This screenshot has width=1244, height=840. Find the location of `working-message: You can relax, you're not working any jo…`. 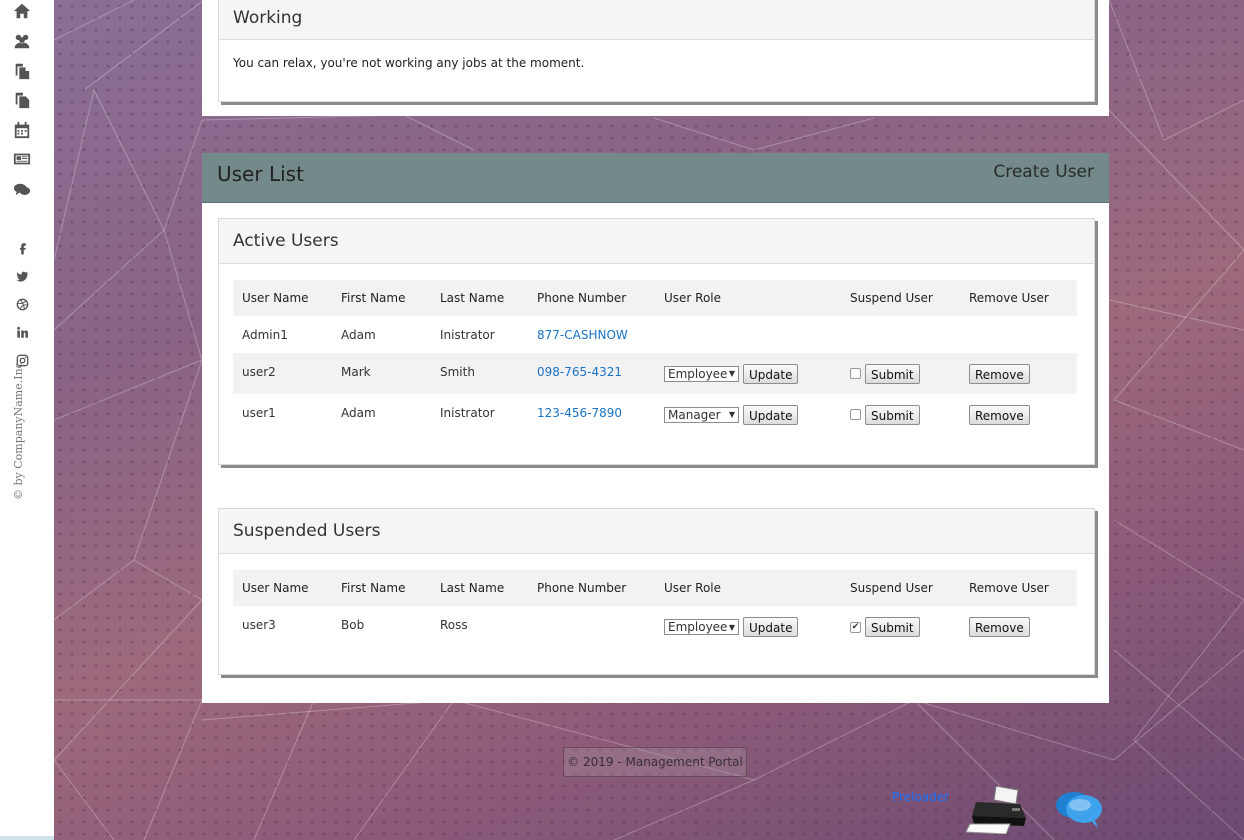

working-message: You can relax, you're not working any jo… is located at coordinates (409, 63).